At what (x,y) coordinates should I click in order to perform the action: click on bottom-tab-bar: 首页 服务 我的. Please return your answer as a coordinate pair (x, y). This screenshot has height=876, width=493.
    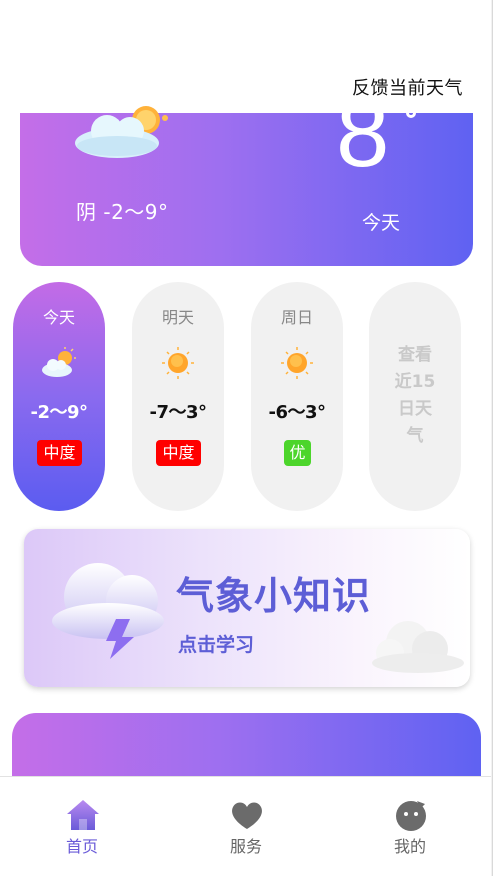
    Looking at the image, I should click on (245, 826).